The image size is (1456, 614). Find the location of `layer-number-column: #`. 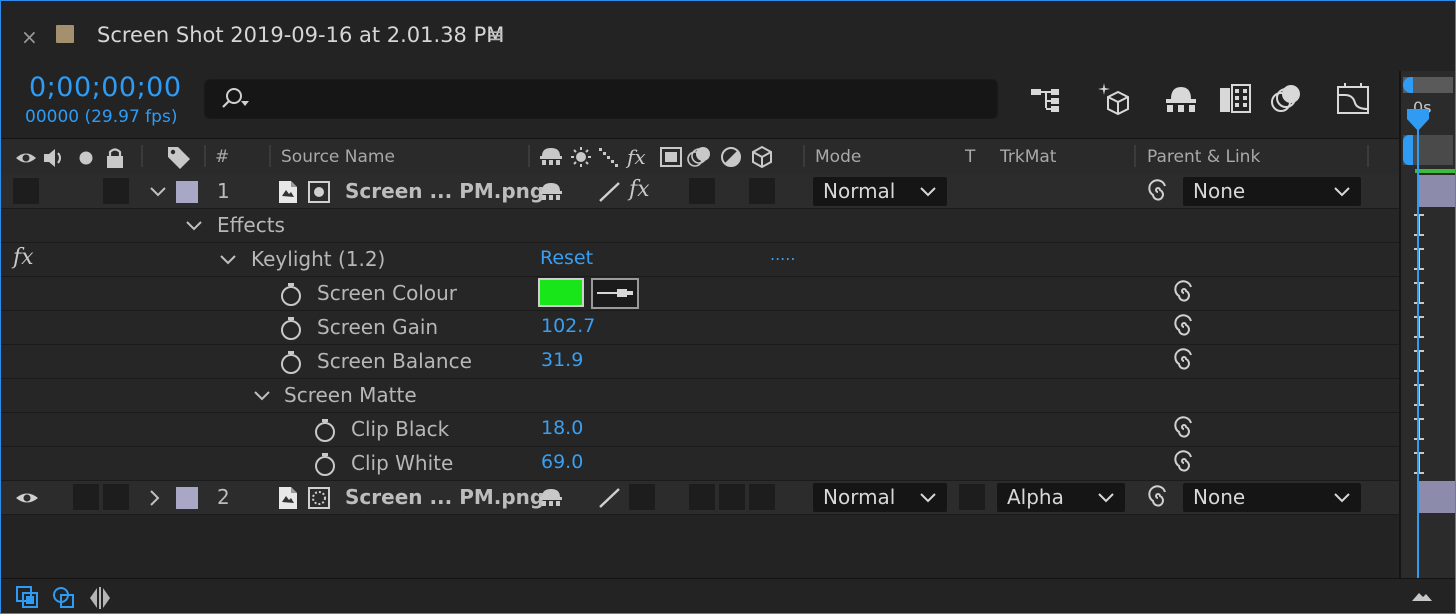

layer-number-column: # is located at coordinates (222, 157).